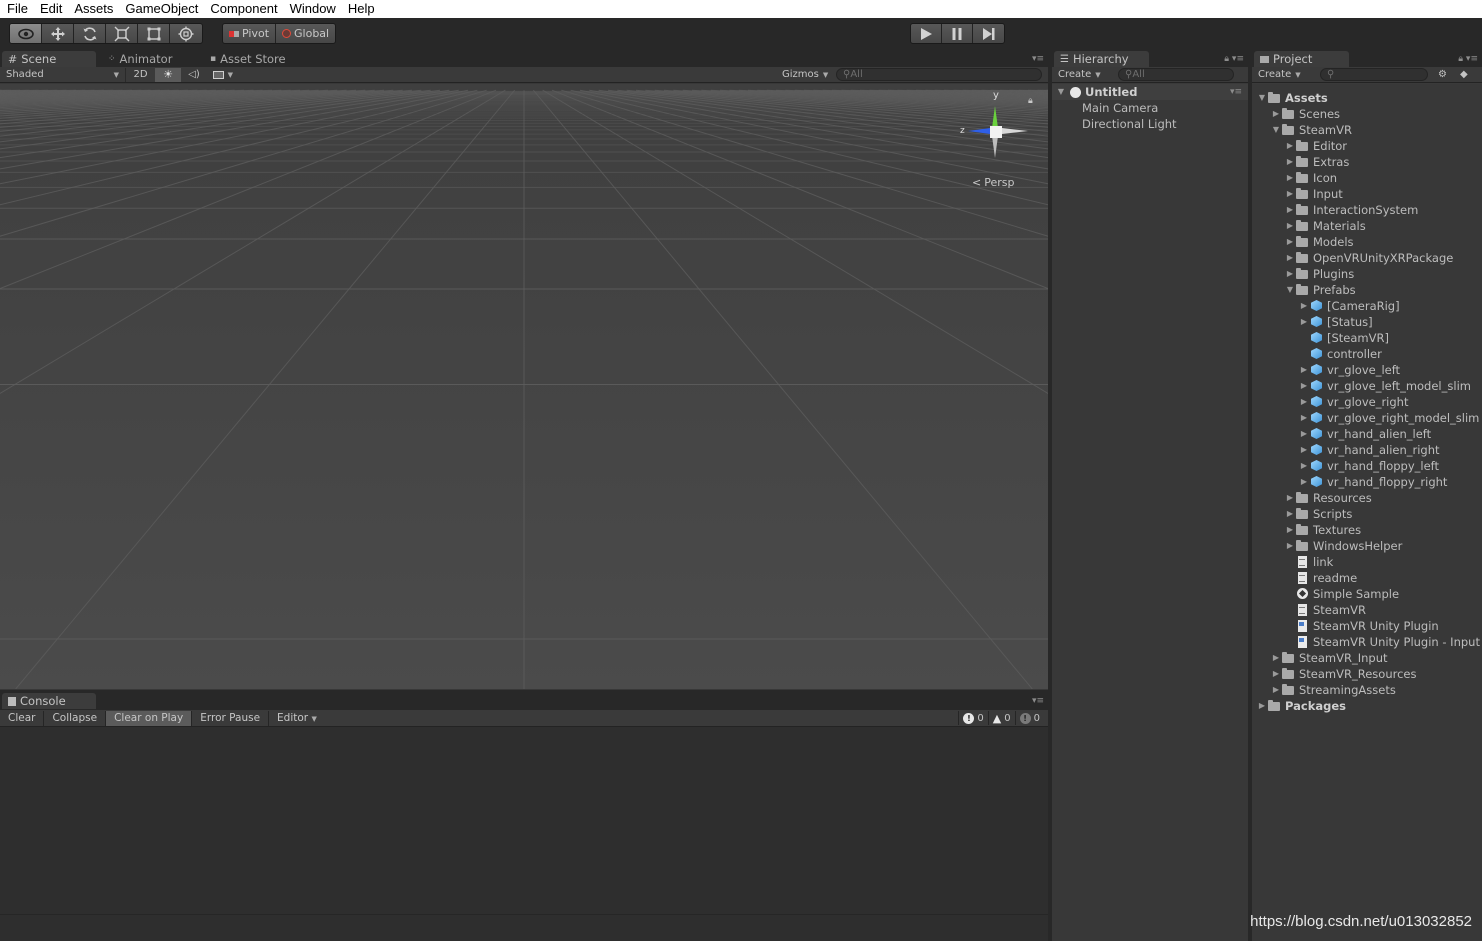 This screenshot has height=941, width=1482. What do you see at coordinates (152, 59) in the screenshot?
I see `tab-animator: ⁘ Animator` at bounding box center [152, 59].